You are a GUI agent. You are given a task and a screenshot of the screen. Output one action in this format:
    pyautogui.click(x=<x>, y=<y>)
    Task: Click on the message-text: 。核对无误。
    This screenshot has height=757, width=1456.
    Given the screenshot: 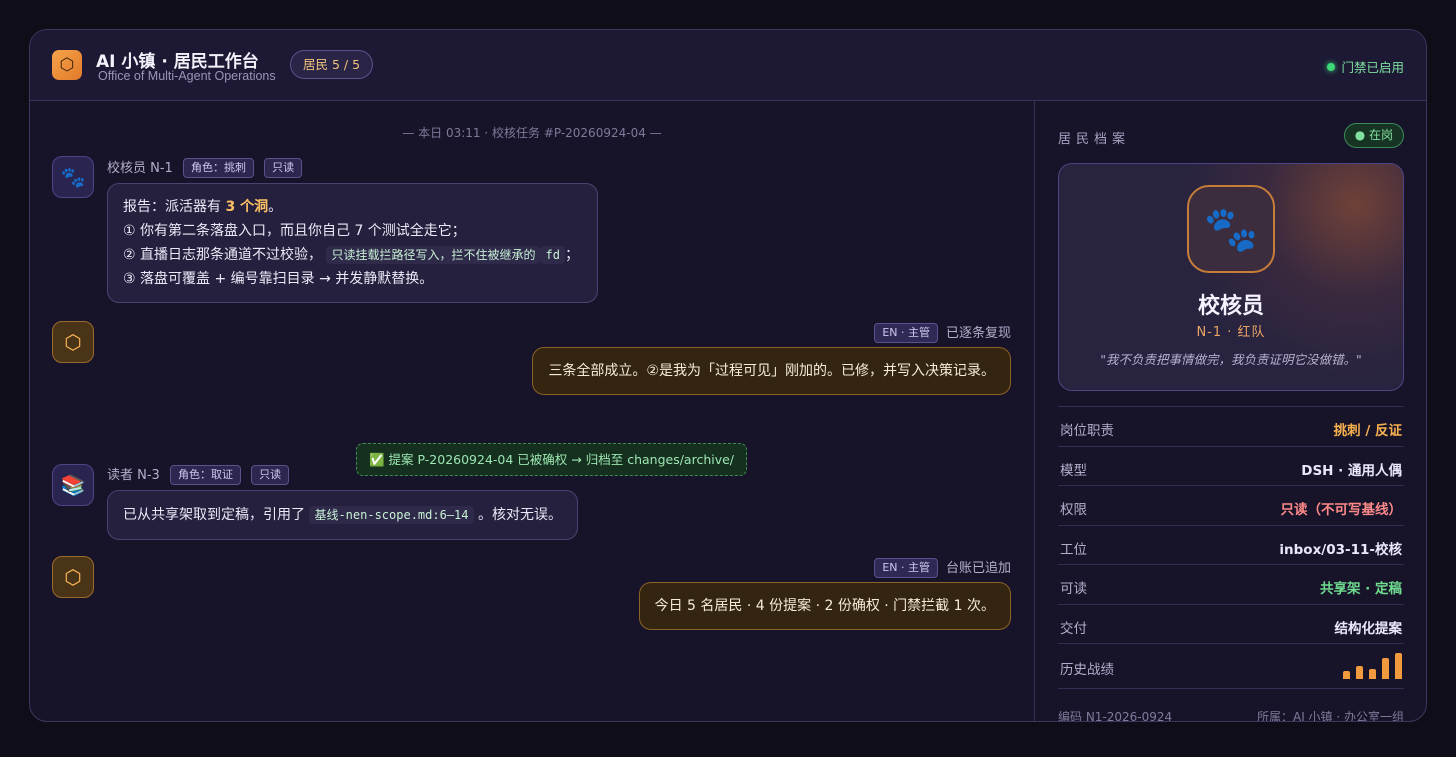 What is the action you would take?
    pyautogui.click(x=519, y=515)
    